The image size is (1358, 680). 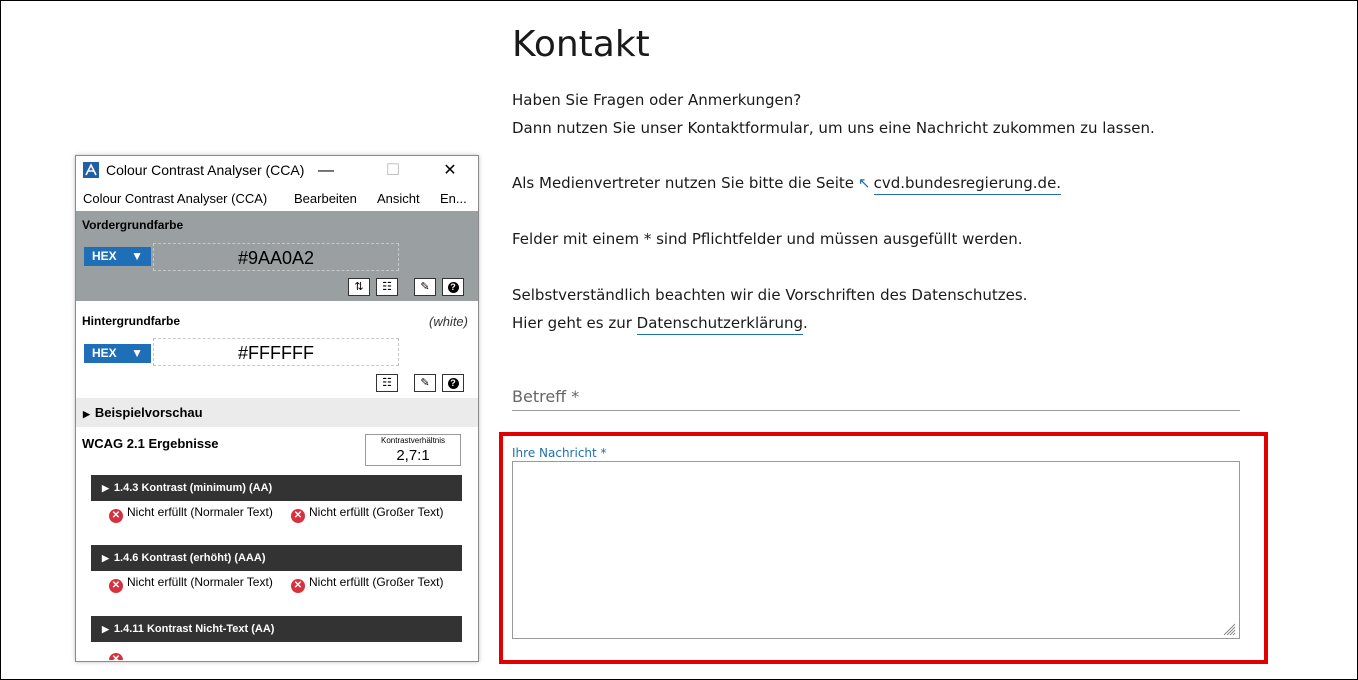 I want to click on result-normal-1-4-6: ✕ Nicht erfüllt (Normaler Text), so click(x=191, y=584).